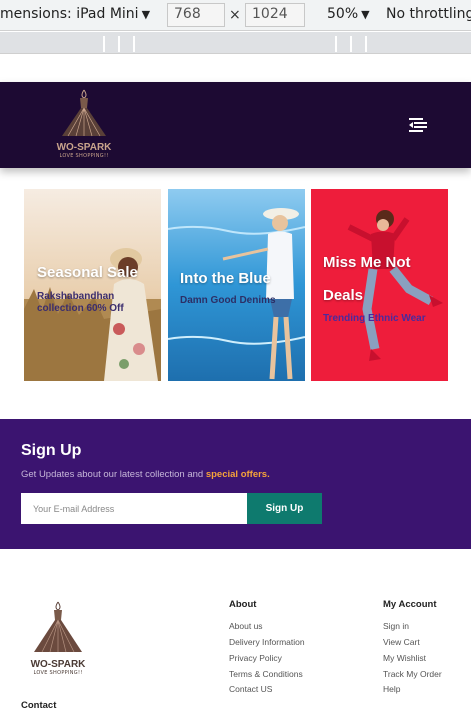 The width and height of the screenshot is (471, 723). Describe the element at coordinates (235, 43) in the screenshot. I see `media-query-ruler` at that location.